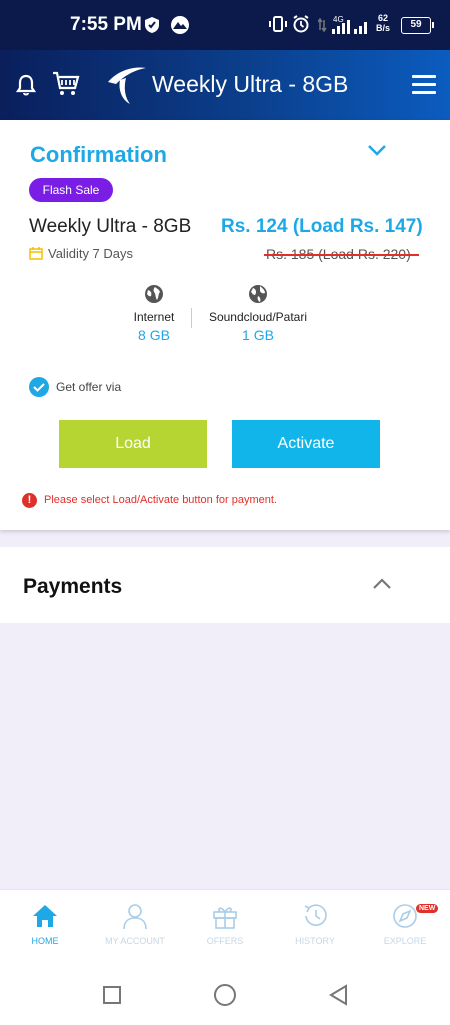 The height and width of the screenshot is (1025, 450). I want to click on payments-section: Payments, so click(225, 585).